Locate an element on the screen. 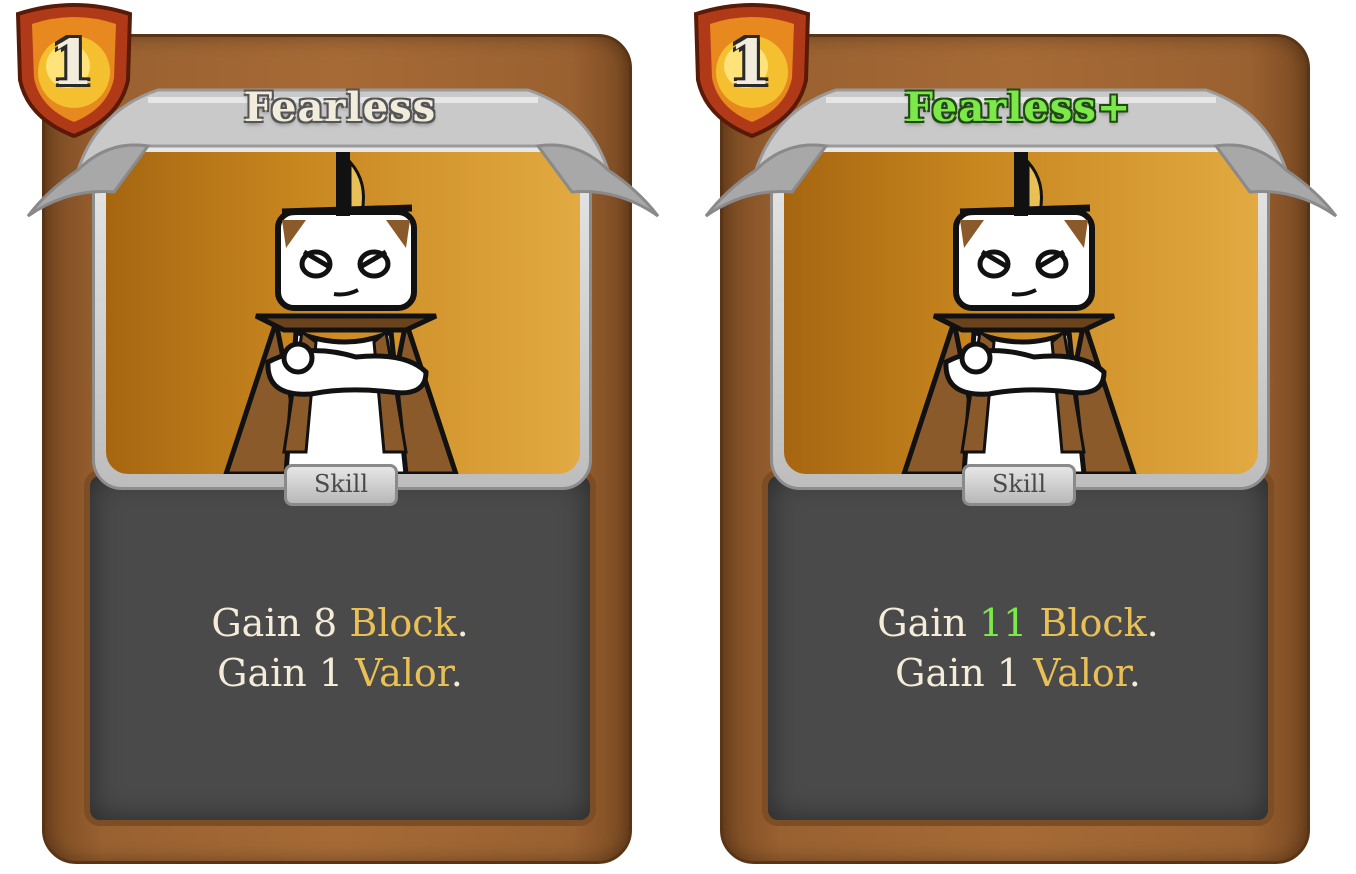 The width and height of the screenshot is (1356, 874). card-description: Gain 11 Block. Gain 1 Valor. is located at coordinates (1018, 648).